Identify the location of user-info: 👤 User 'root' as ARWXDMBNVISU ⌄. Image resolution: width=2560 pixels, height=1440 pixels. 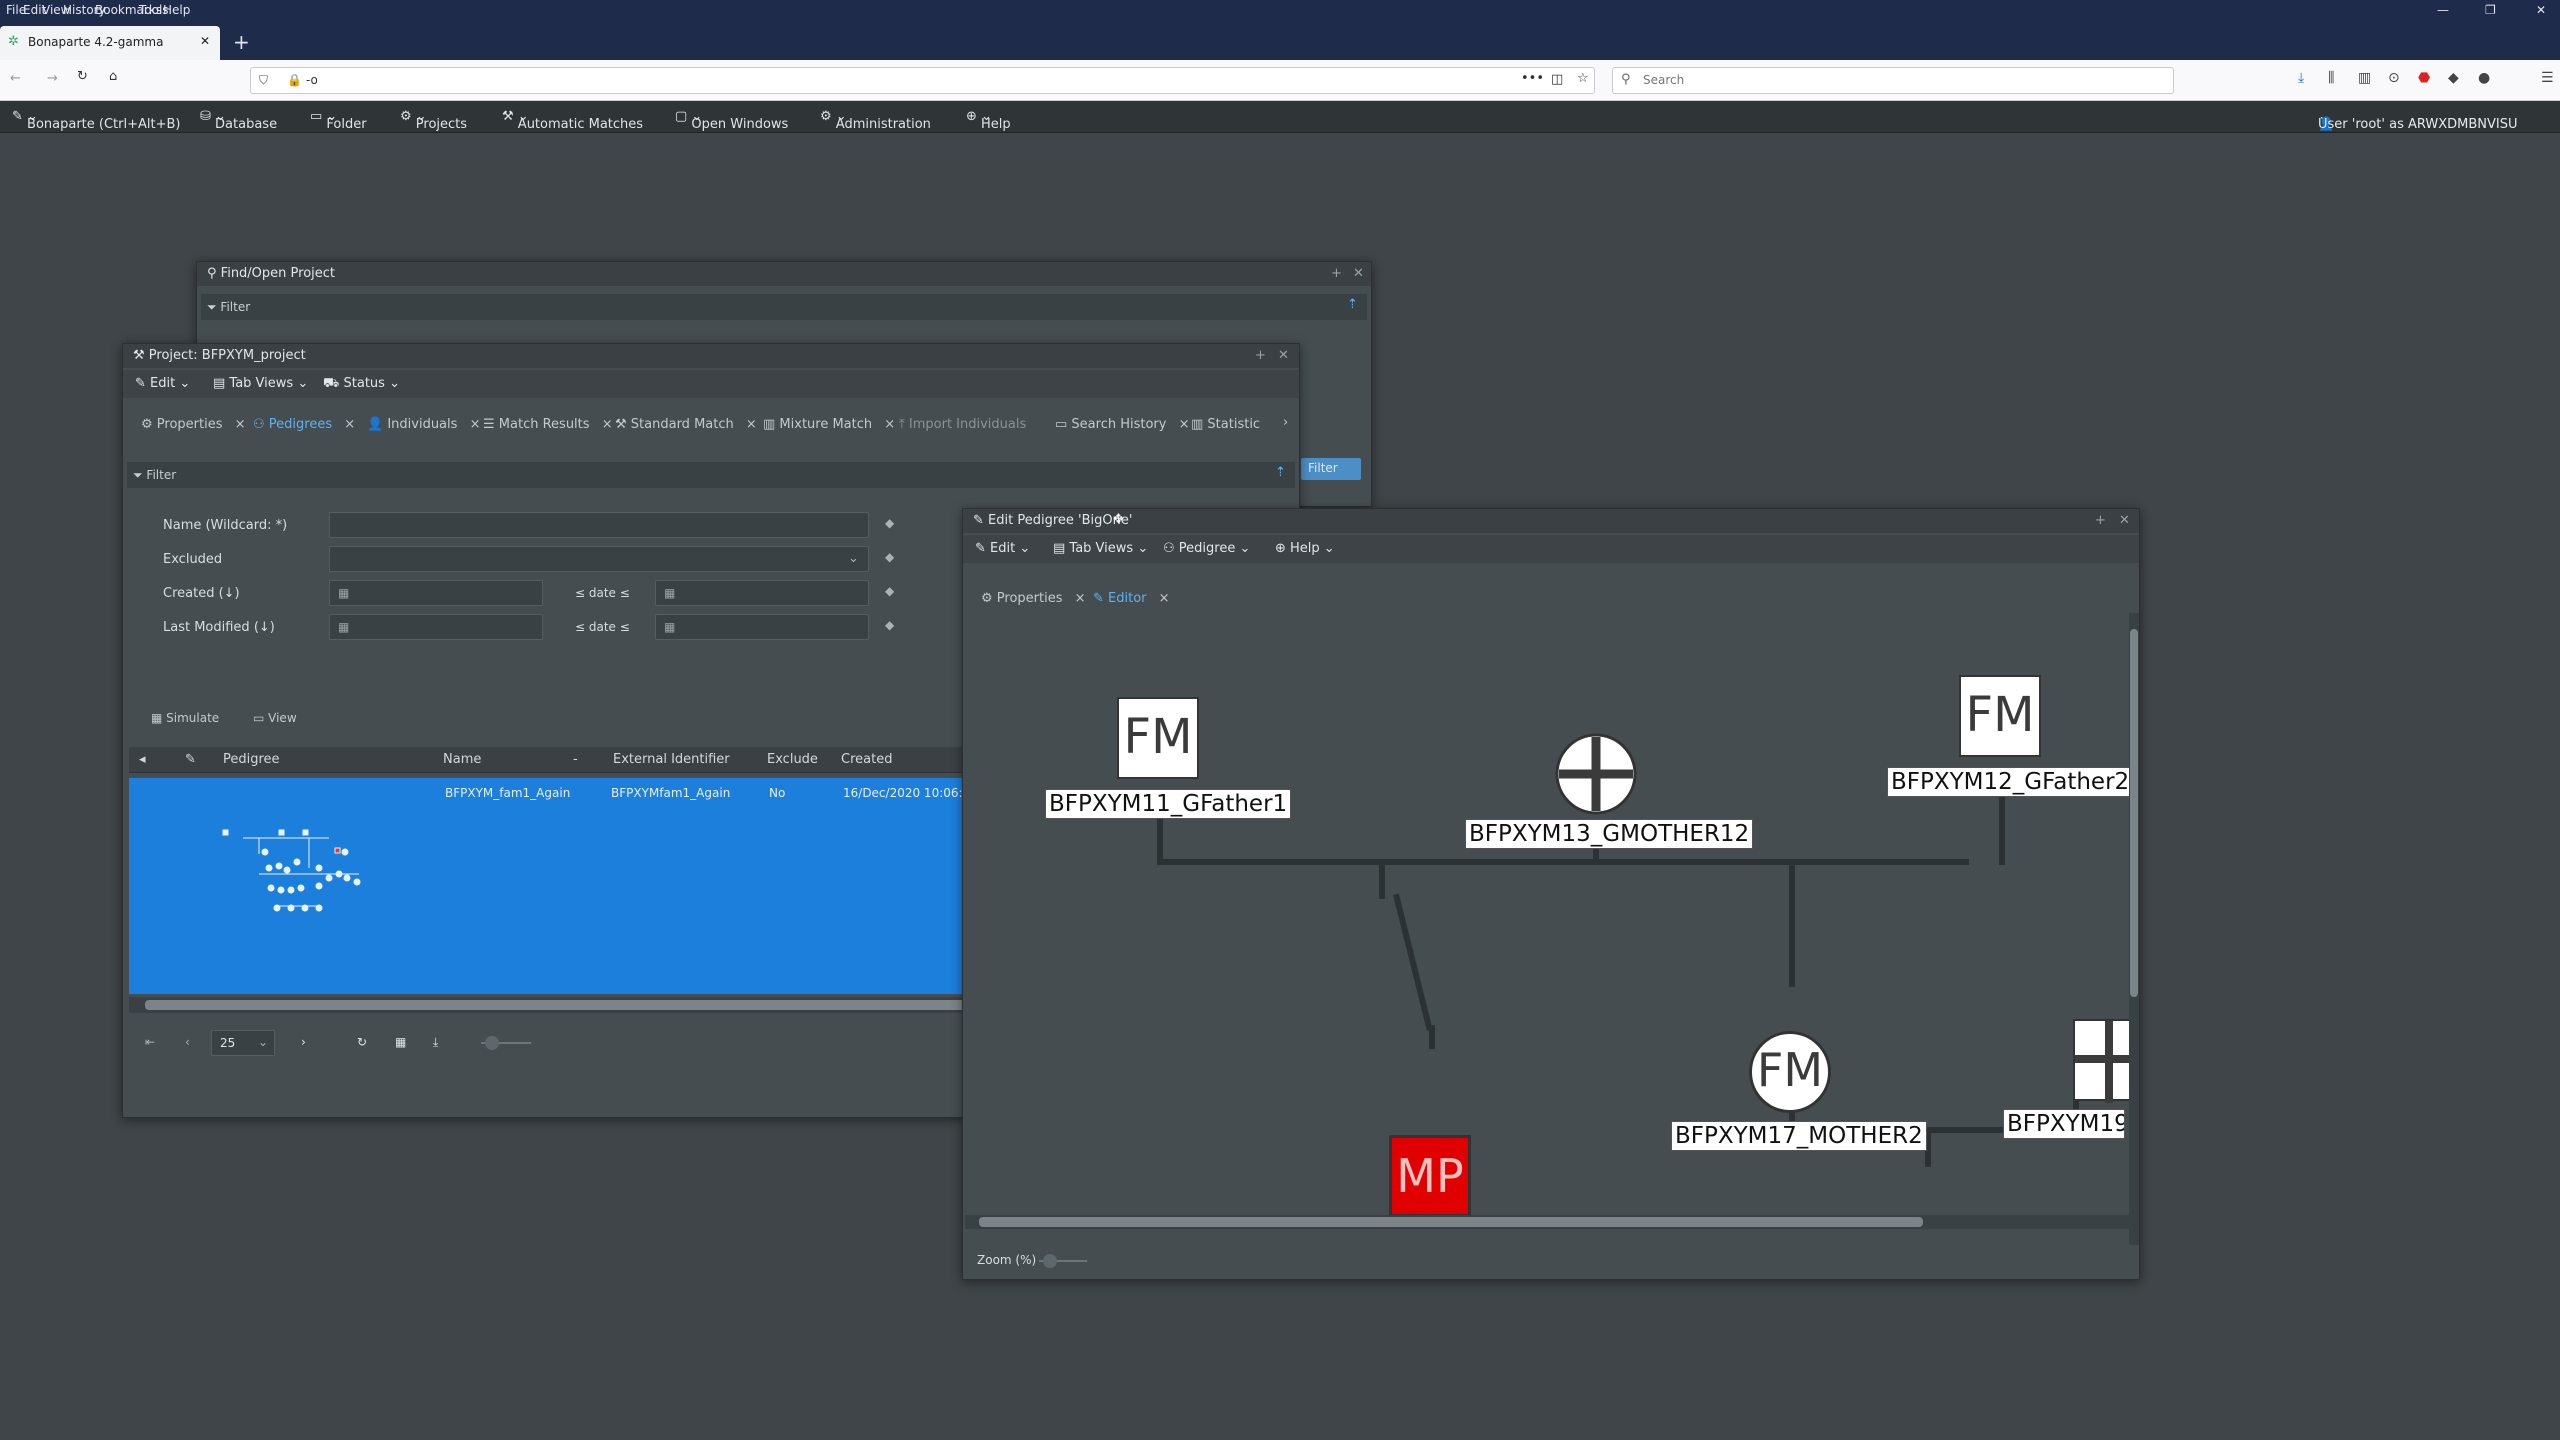
(2418, 120).